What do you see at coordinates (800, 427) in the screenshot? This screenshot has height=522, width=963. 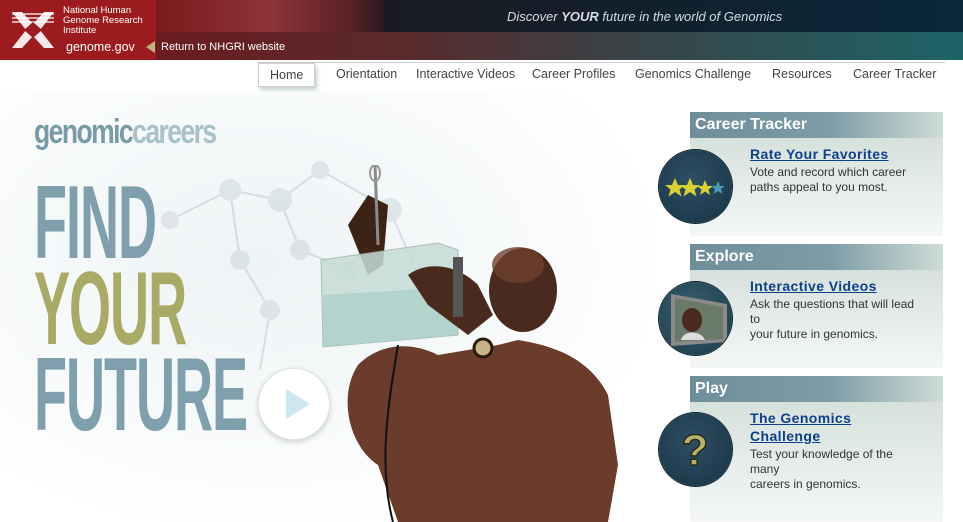 I see `genomics-challenge-link: The Genomics Challenge` at bounding box center [800, 427].